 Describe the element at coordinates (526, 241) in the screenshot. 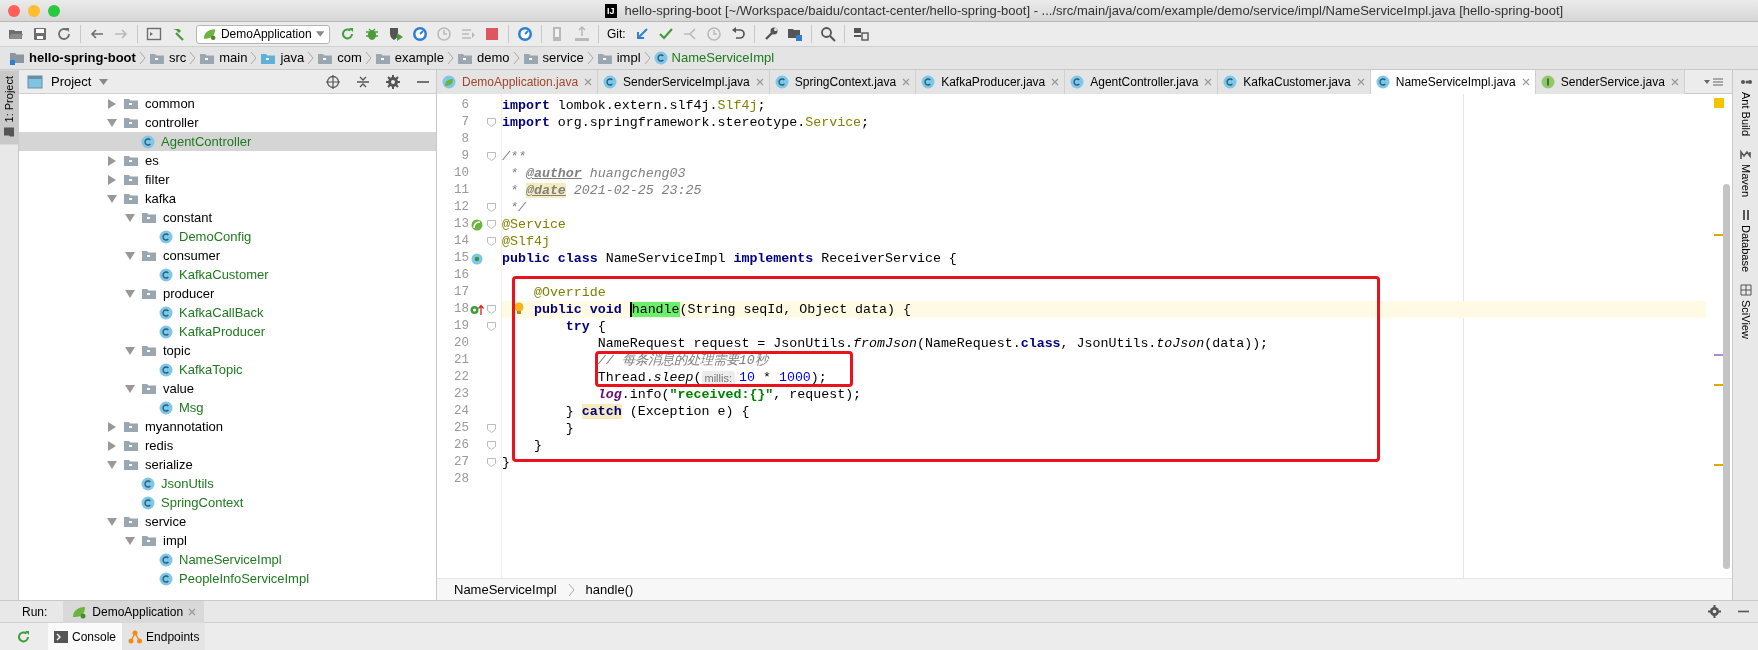

I see `code-text: @Slf4j` at that location.